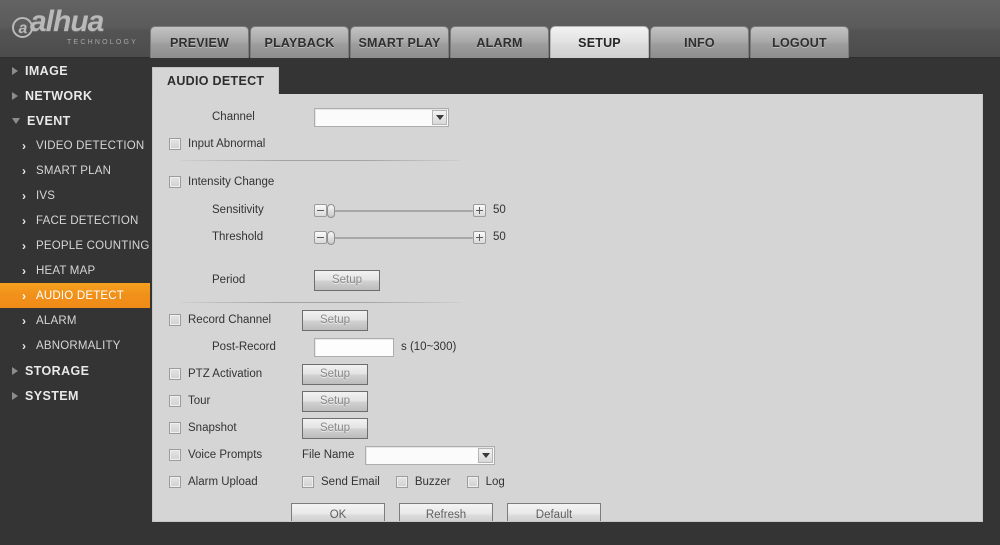 This screenshot has width=1000, height=545. What do you see at coordinates (328, 455) in the screenshot?
I see `file-name-label: File Name` at bounding box center [328, 455].